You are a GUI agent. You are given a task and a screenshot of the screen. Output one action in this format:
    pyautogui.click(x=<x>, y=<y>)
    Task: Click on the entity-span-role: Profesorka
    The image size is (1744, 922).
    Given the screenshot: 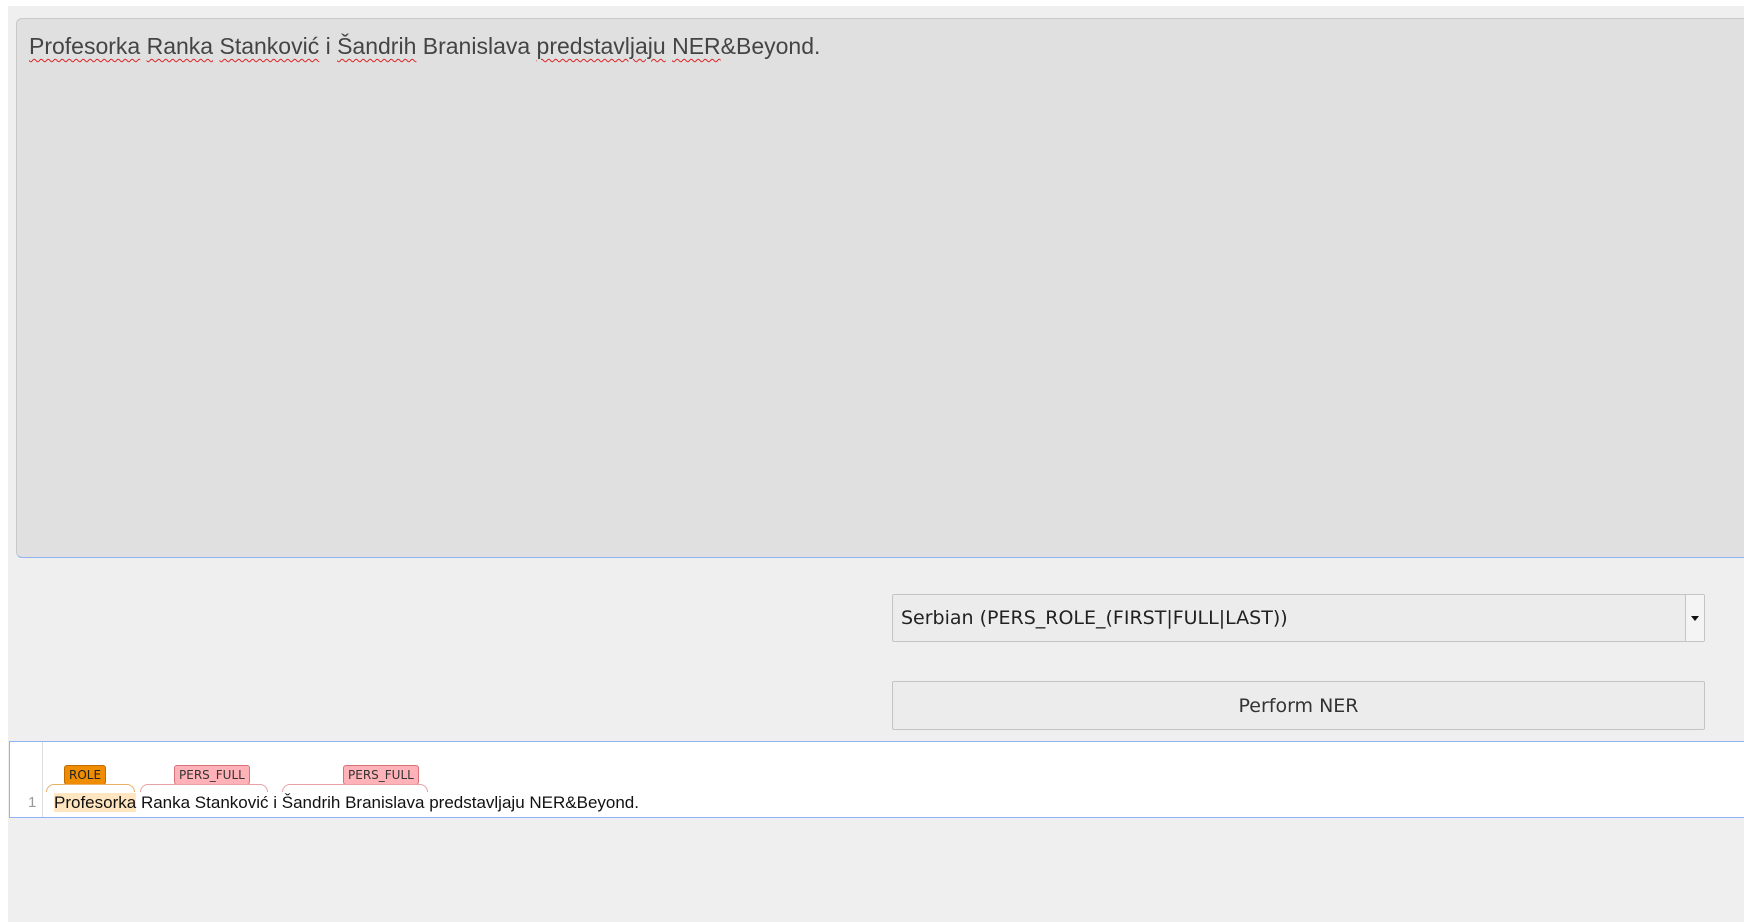 What is the action you would take?
    pyautogui.click(x=95, y=802)
    